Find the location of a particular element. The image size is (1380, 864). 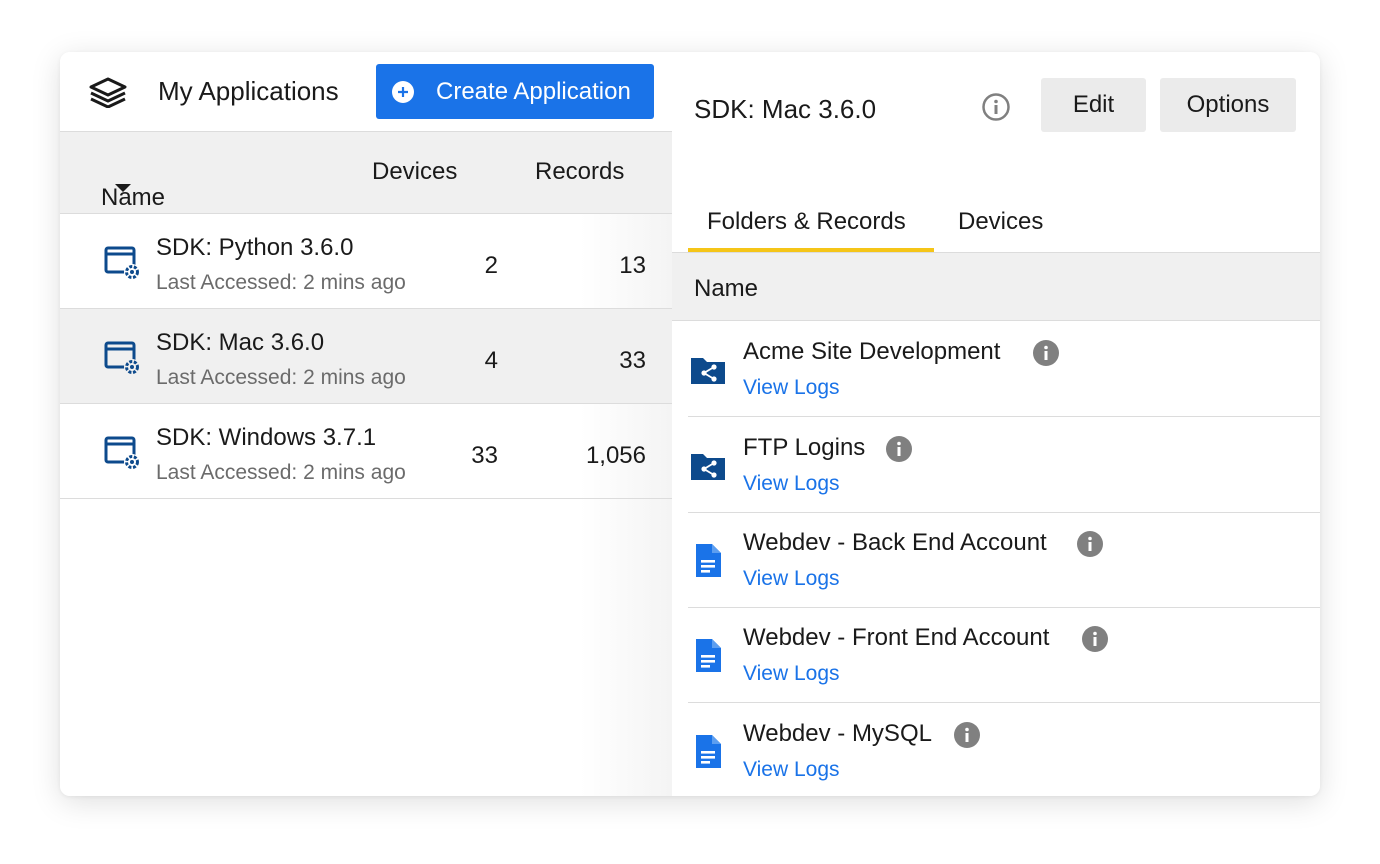

options-button: Options is located at coordinates (1228, 105).